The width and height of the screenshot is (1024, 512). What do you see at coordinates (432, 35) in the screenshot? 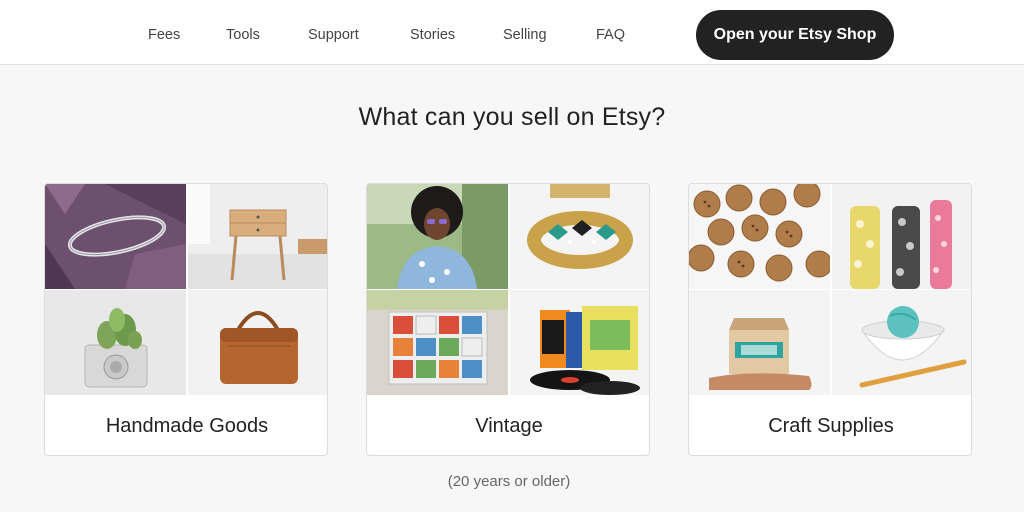
I see `nav-link-stories: Stories` at bounding box center [432, 35].